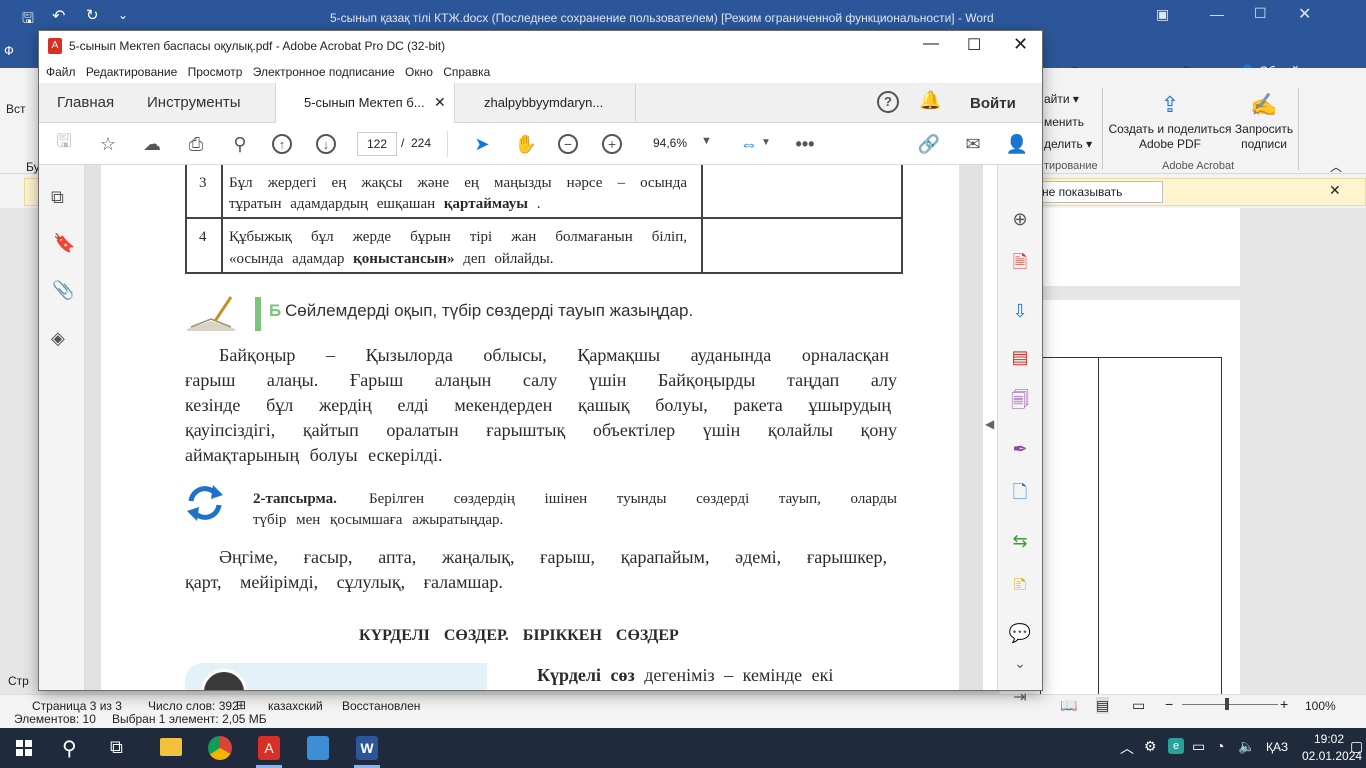 The height and width of the screenshot is (768, 1366). I want to click on keyboard-language: ҚАЗ, so click(1277, 747).